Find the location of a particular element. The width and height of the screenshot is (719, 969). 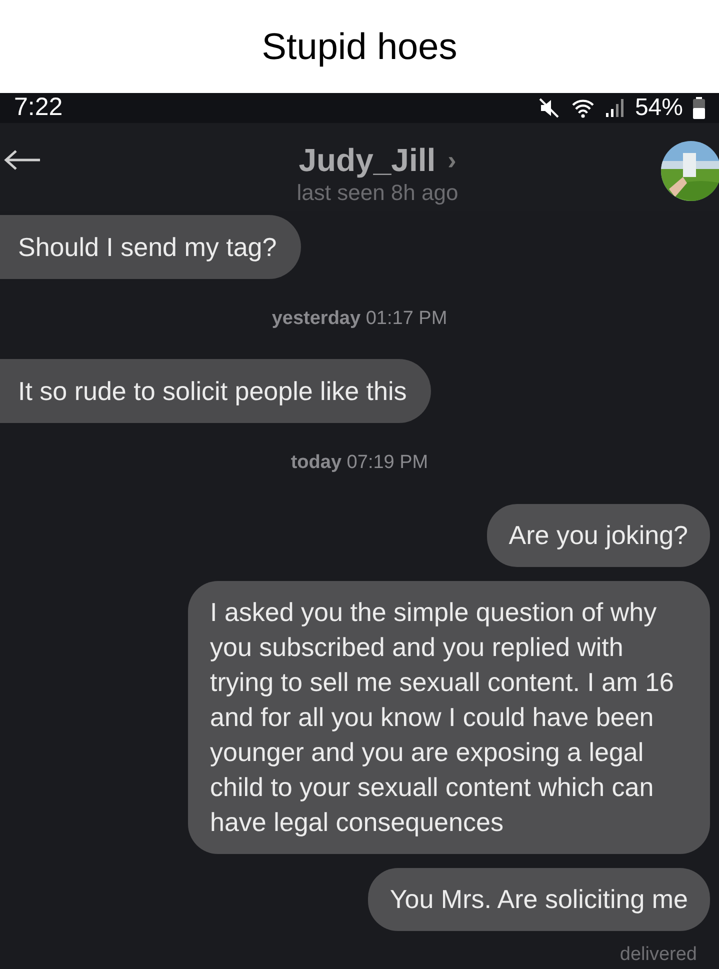

contact-name: Judy_Jill is located at coordinates (367, 159).